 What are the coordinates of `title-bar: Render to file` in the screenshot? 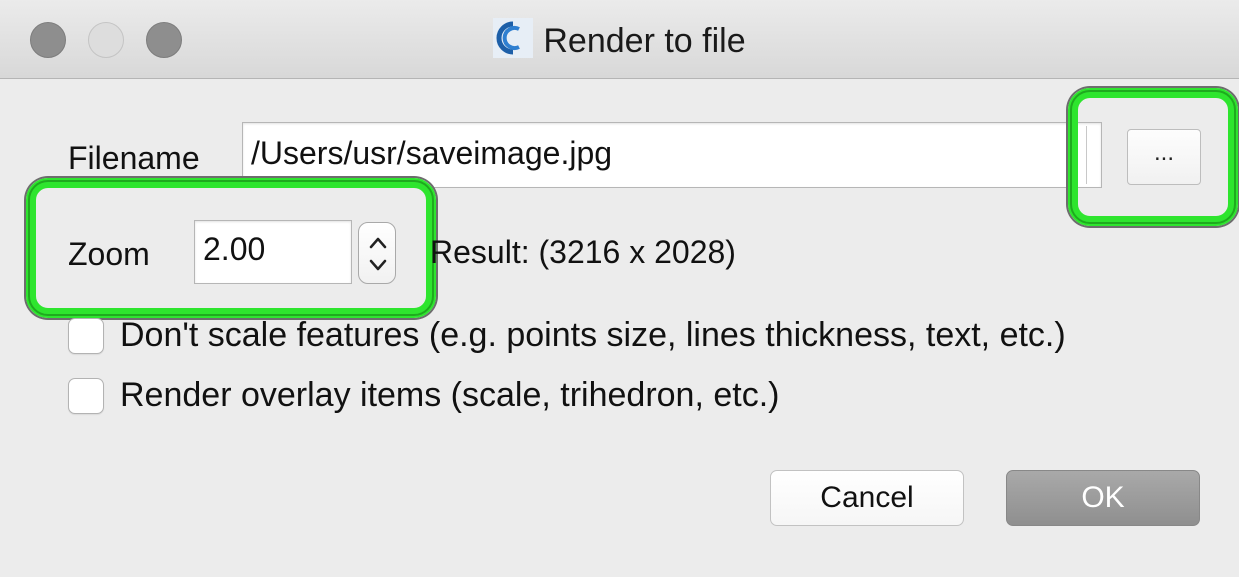 It's located at (619, 39).